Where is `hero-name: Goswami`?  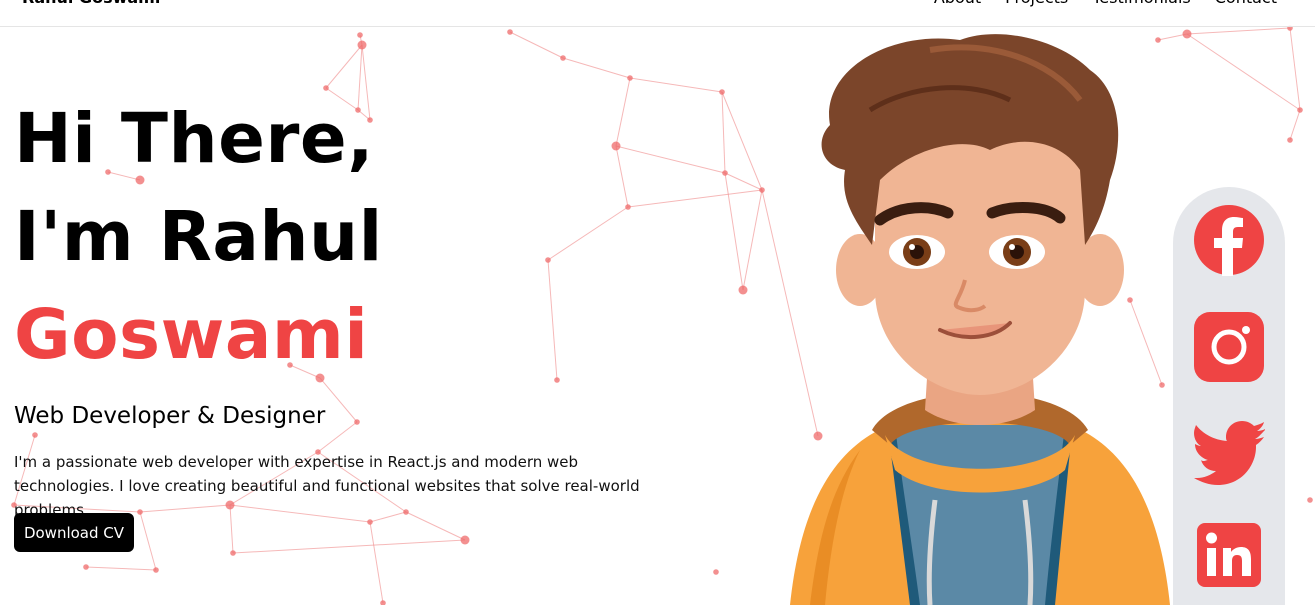
hero-name: Goswami is located at coordinates (191, 335).